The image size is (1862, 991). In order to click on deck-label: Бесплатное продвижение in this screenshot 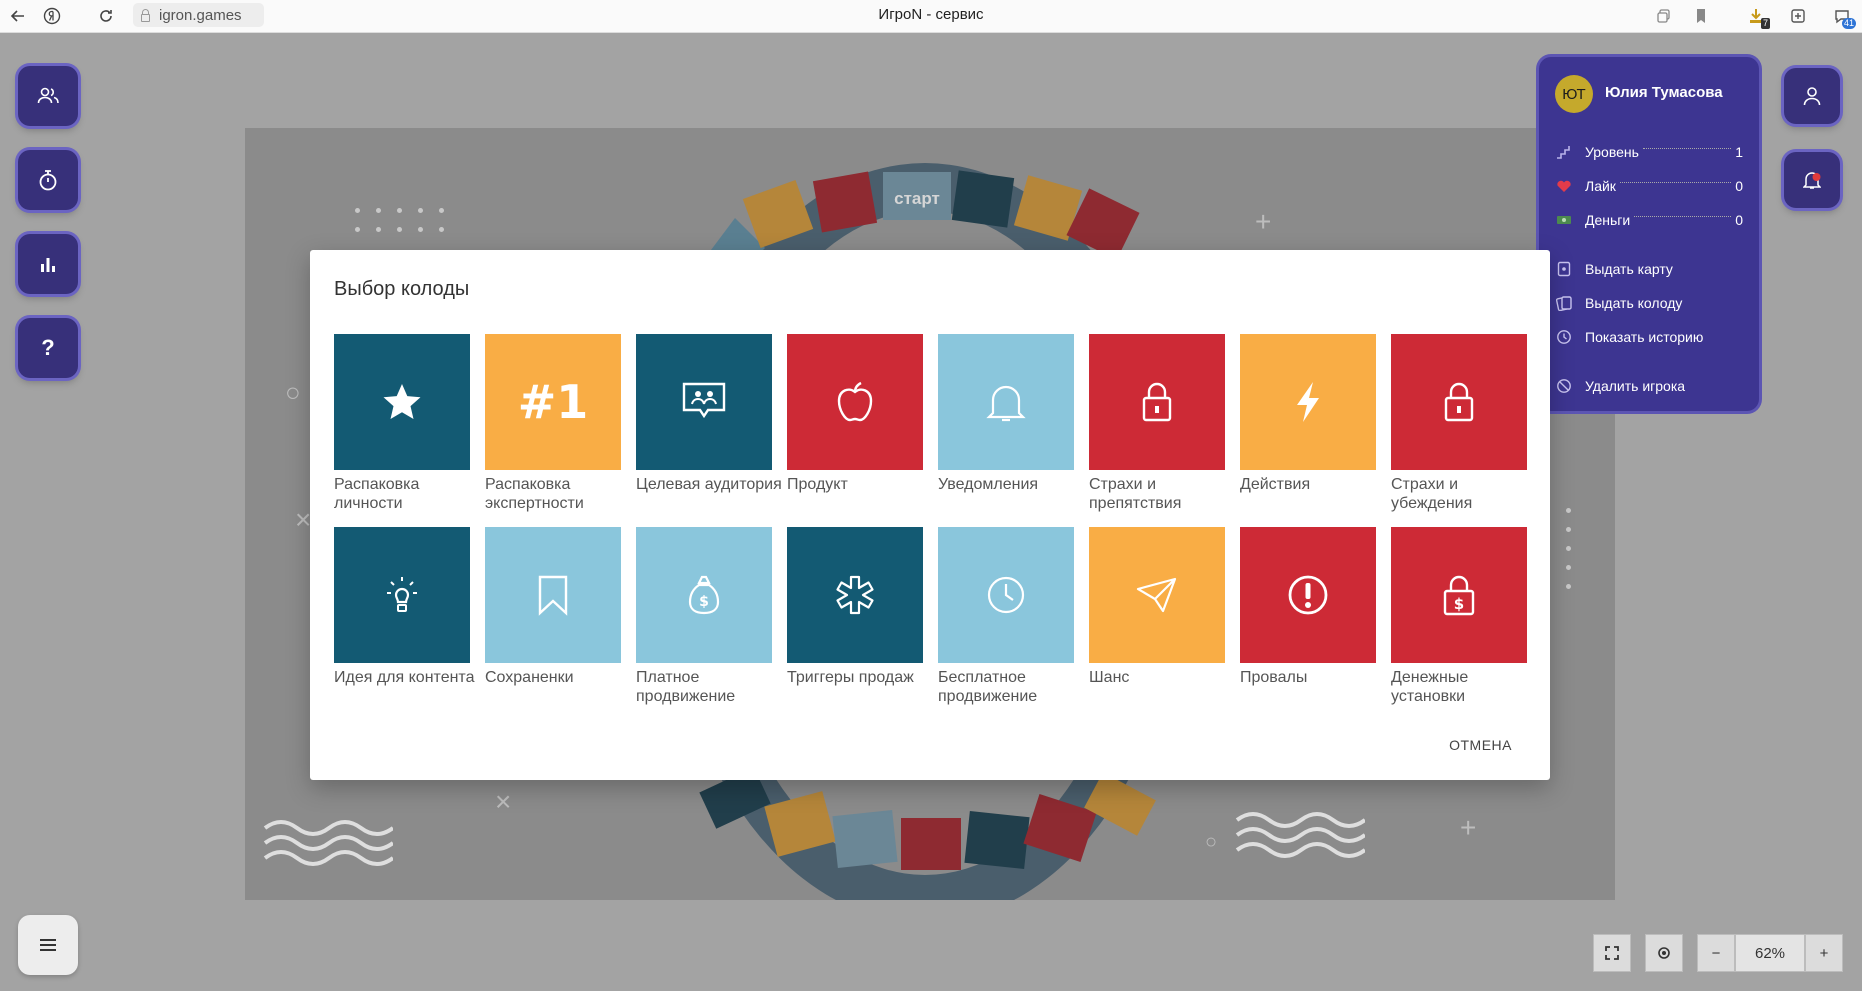, I will do `click(988, 687)`.